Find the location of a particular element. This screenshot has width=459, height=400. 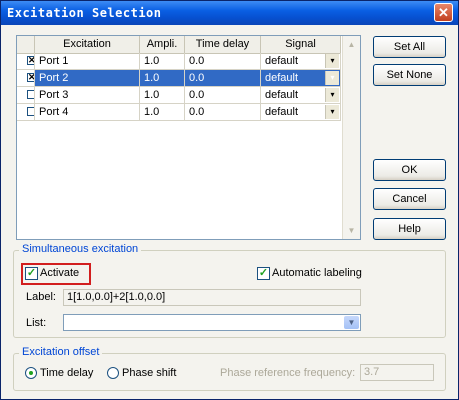

phase-reference-frequency-field: 3.7 is located at coordinates (397, 372).